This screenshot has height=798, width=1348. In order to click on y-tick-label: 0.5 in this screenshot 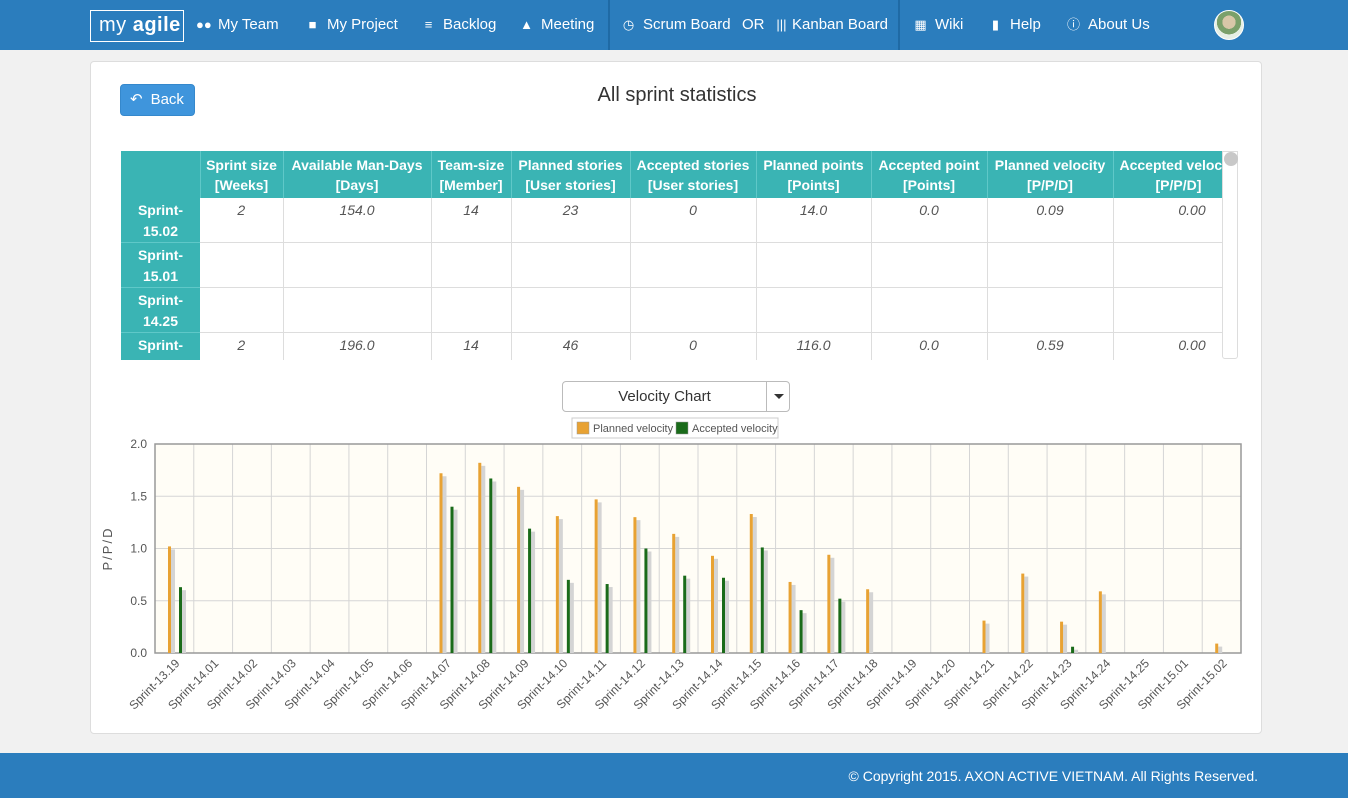, I will do `click(138, 601)`.